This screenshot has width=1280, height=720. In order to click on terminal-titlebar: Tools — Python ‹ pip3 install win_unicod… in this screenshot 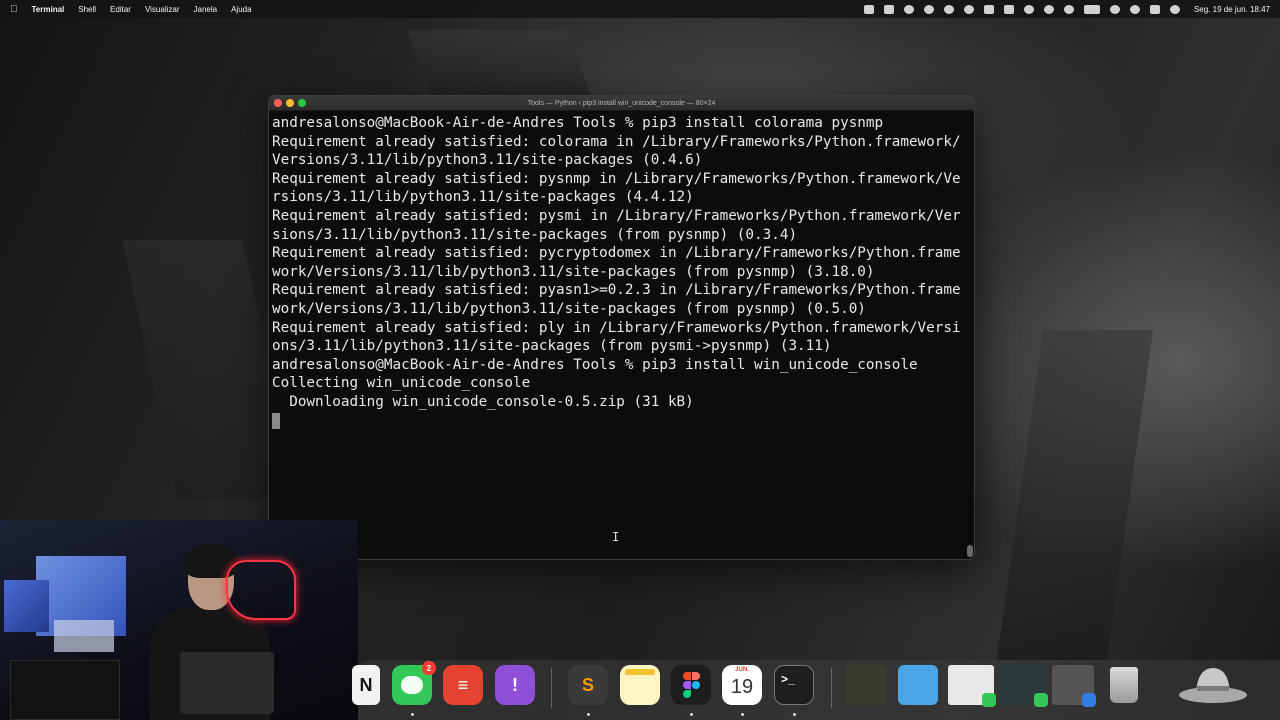, I will do `click(621, 103)`.